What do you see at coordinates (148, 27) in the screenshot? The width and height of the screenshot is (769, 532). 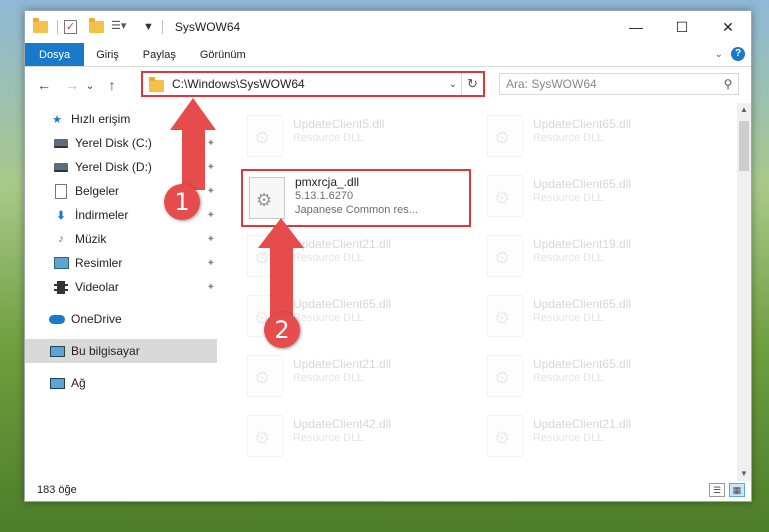 I see `quick-access-dropdown-icon: ▼` at bounding box center [148, 27].